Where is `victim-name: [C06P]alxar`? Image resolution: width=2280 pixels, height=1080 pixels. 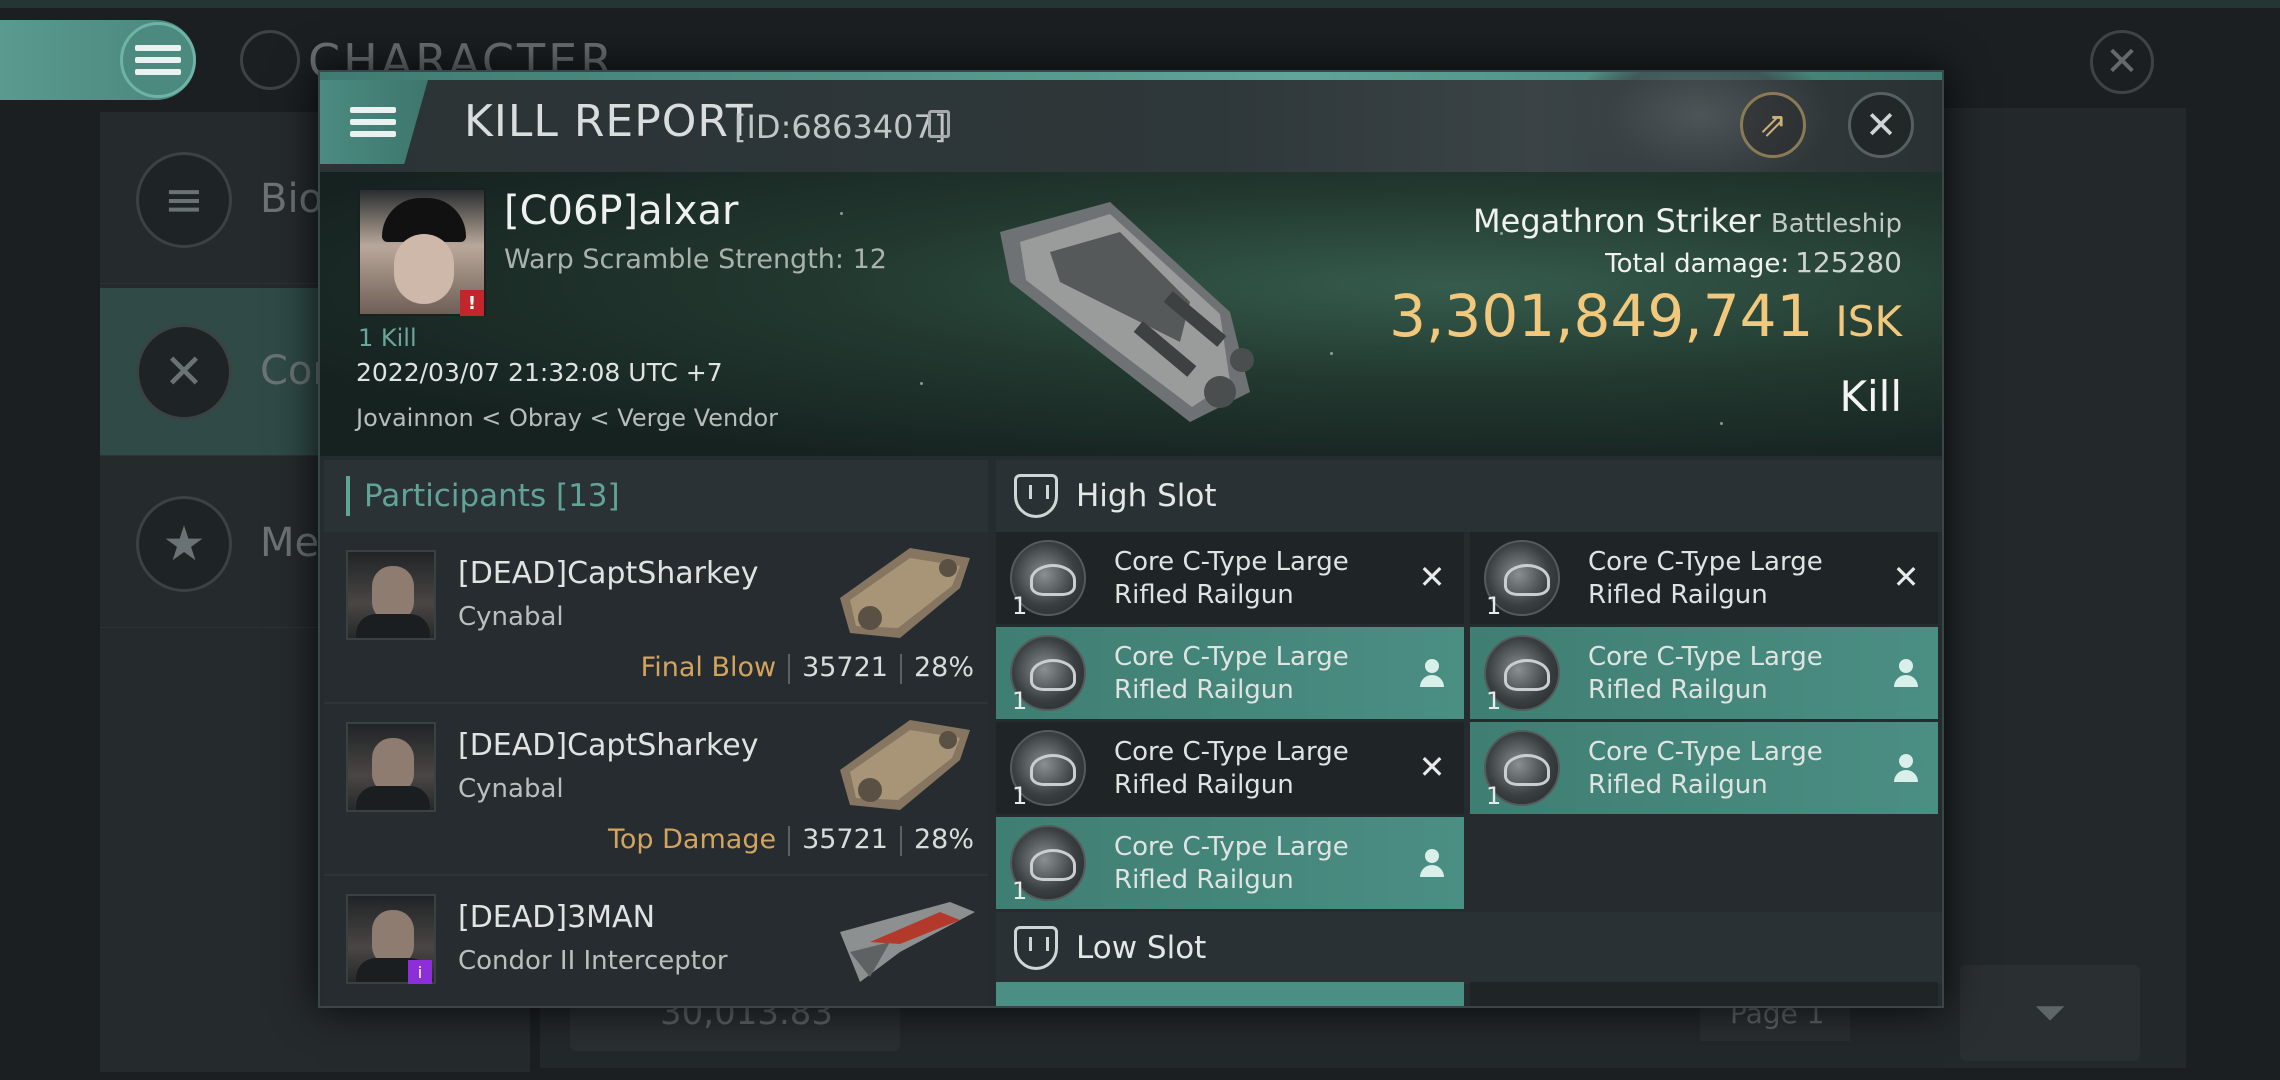
victim-name: [C06P]alxar is located at coordinates (621, 211).